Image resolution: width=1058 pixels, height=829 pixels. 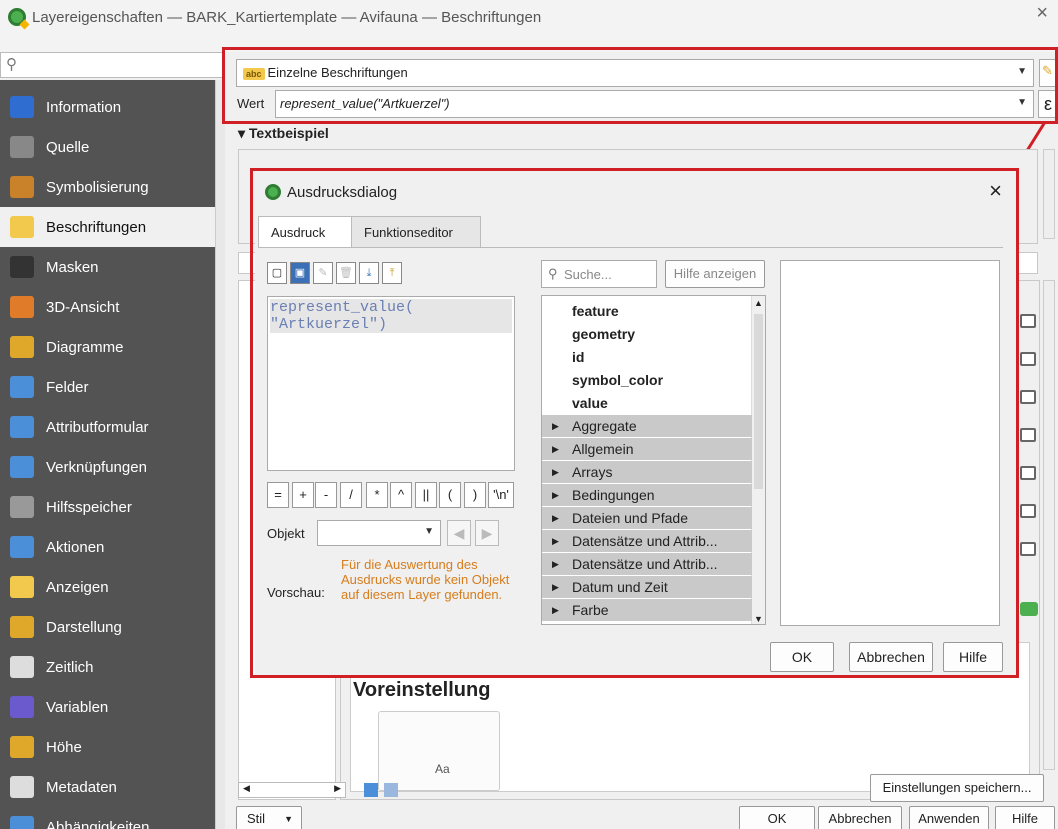 I want to click on icon-view-icon, so click(x=371, y=790).